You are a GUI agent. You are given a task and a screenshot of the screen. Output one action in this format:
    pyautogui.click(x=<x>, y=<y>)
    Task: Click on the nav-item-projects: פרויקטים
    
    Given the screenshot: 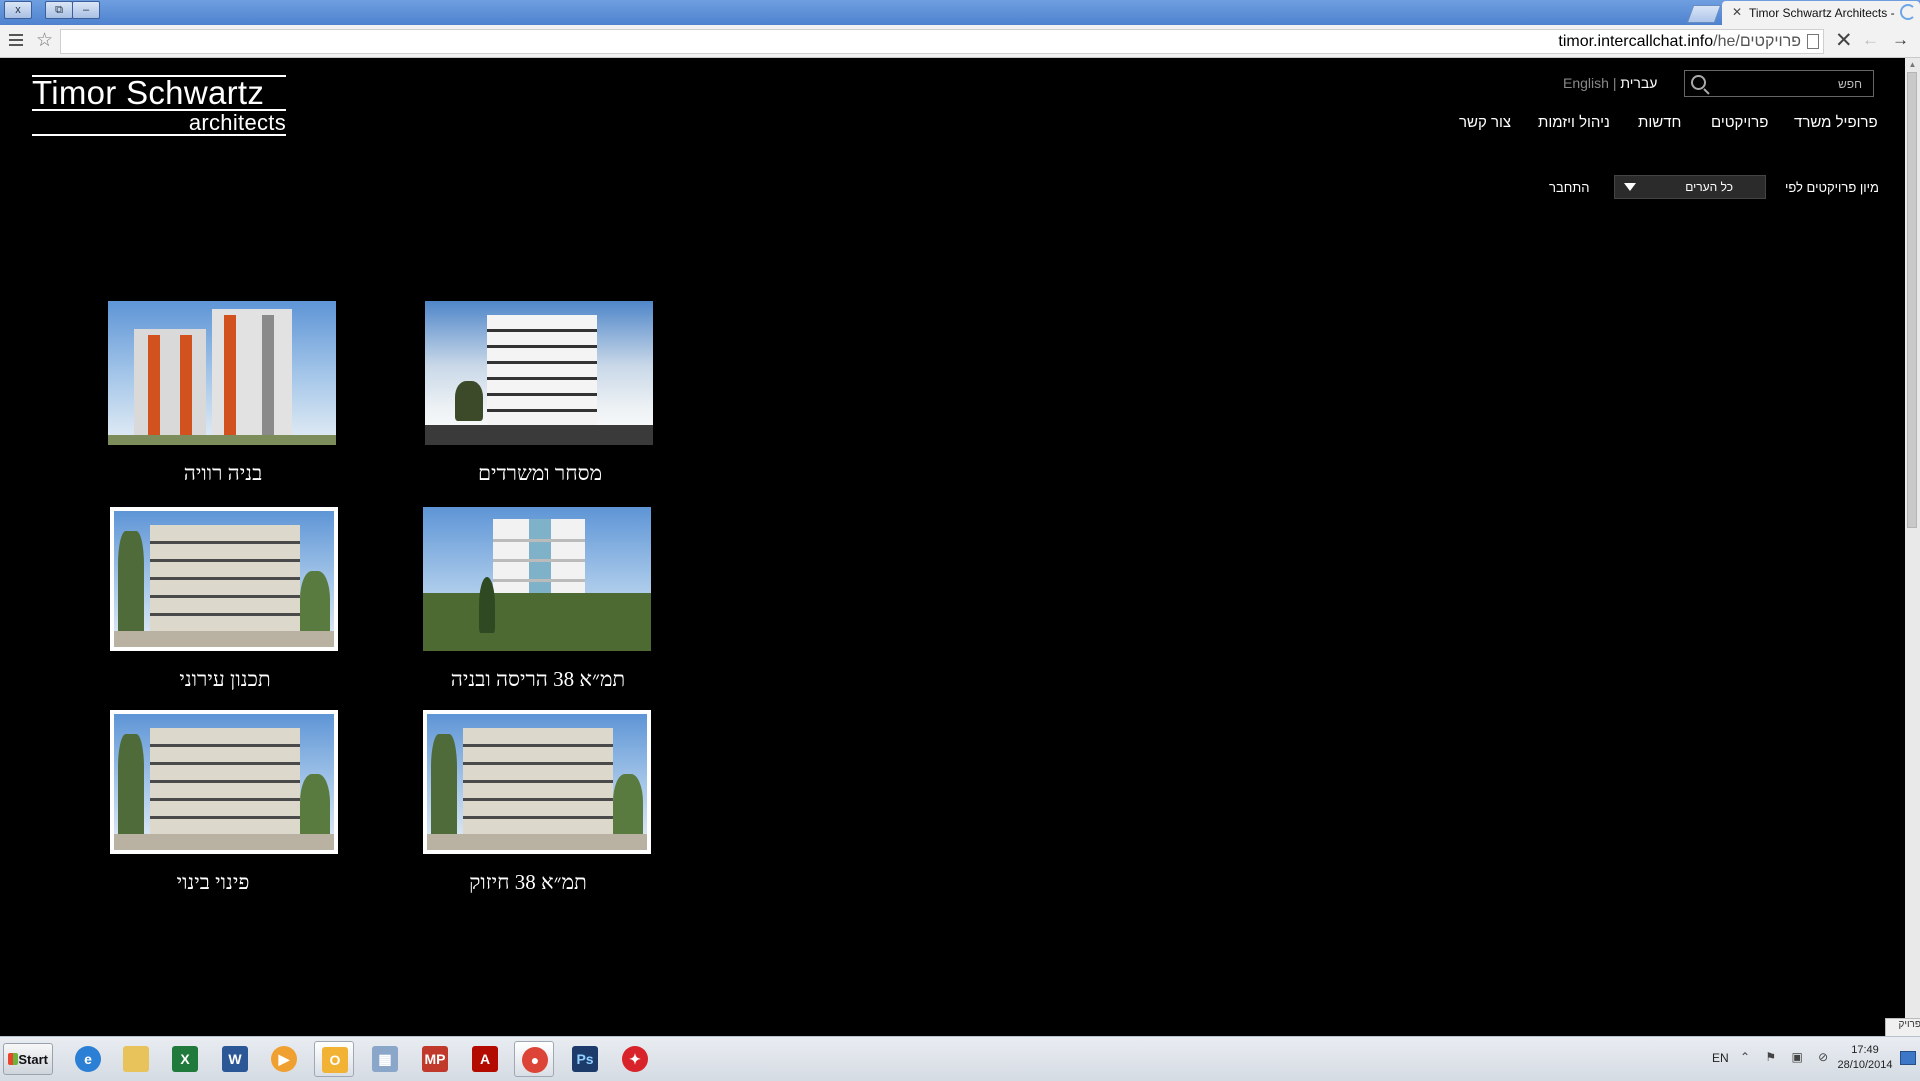 What is the action you would take?
    pyautogui.click(x=1739, y=124)
    